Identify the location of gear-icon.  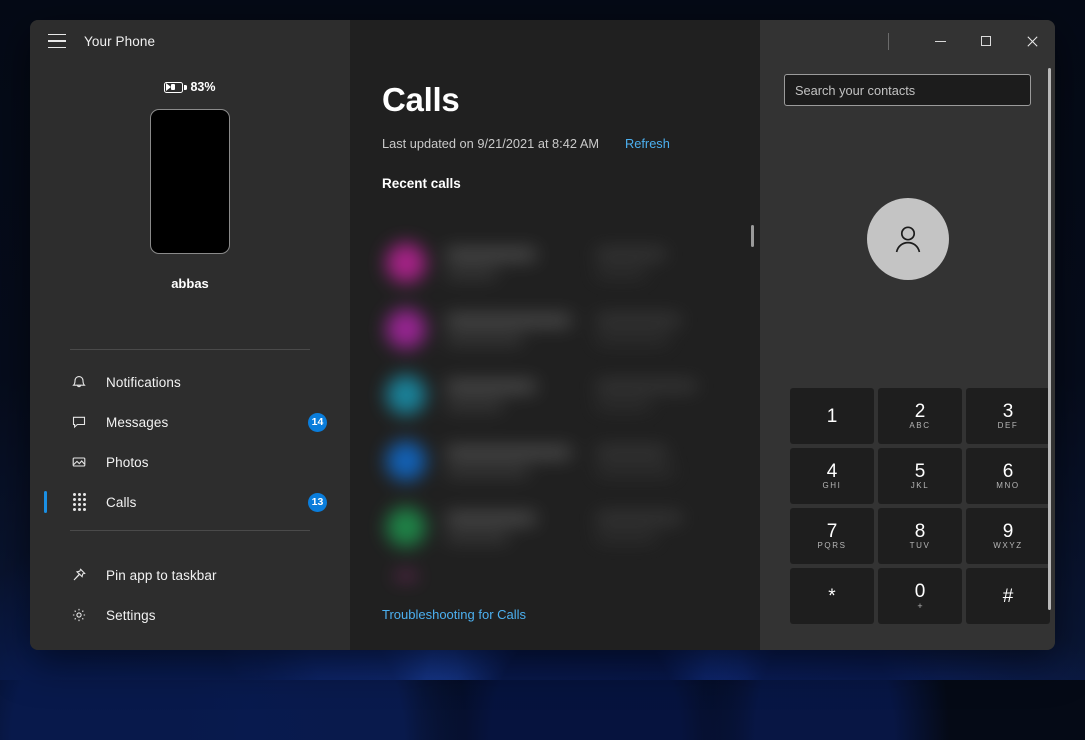
(79, 615).